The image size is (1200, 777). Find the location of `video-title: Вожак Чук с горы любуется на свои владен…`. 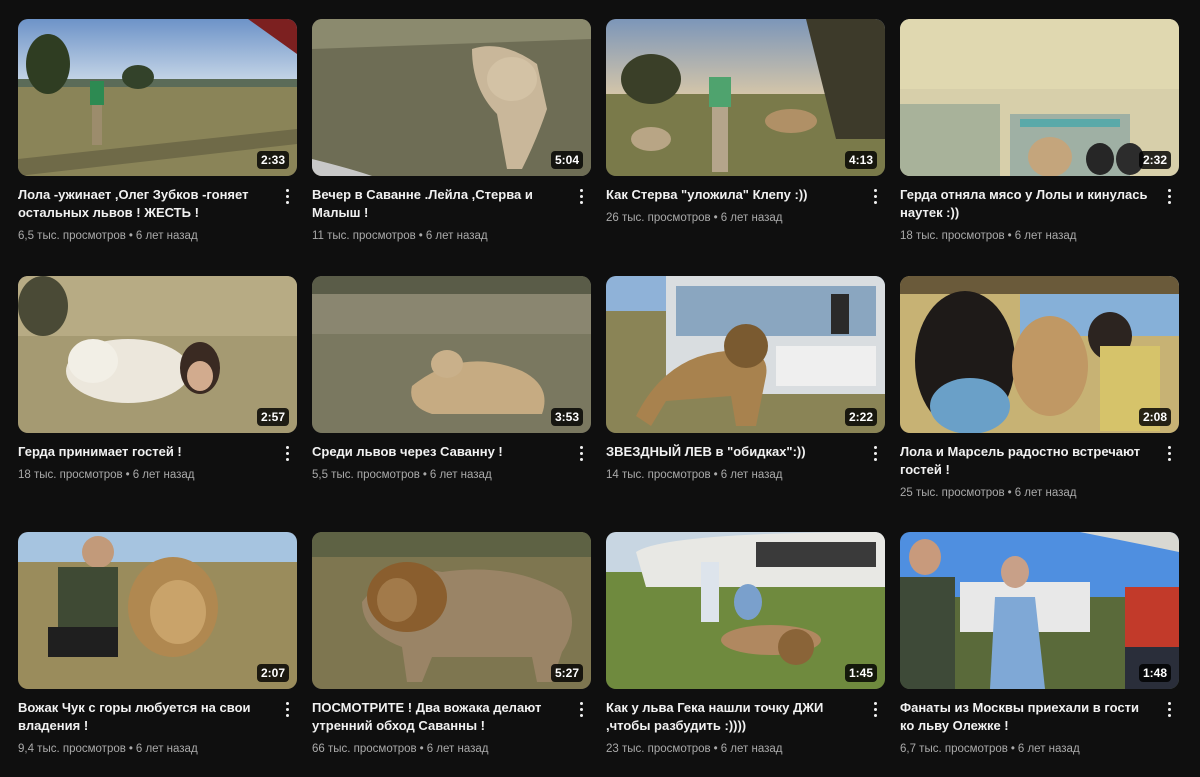

video-title: Вожак Чук с горы любуется на свои владен… is located at coordinates (144, 717).